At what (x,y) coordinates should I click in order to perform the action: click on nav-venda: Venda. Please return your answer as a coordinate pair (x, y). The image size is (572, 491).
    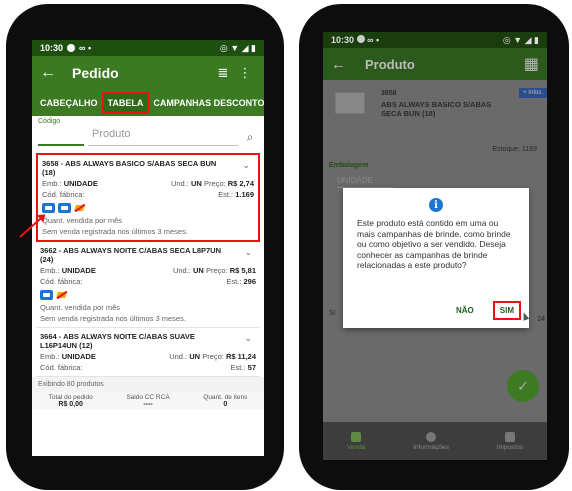
    Looking at the image, I should click on (356, 441).